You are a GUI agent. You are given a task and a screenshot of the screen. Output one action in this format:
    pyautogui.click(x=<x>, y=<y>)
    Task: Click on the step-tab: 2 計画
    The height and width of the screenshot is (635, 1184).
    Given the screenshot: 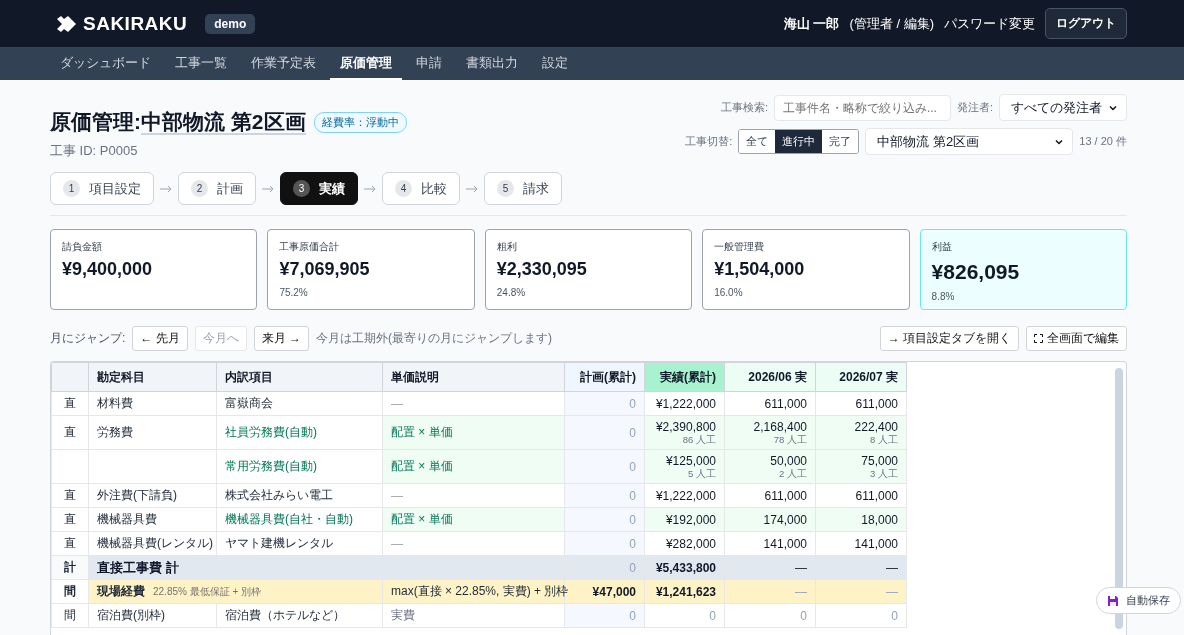 What is the action you would take?
    pyautogui.click(x=217, y=188)
    